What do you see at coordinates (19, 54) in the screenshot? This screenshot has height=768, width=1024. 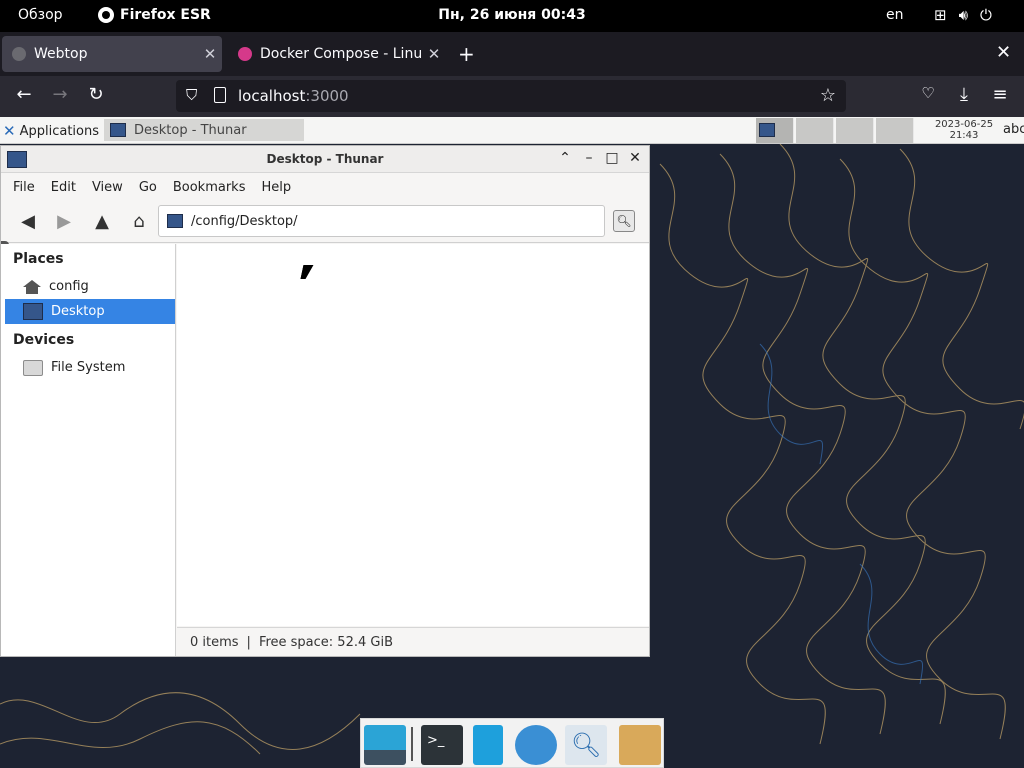 I see `webtop-favicon-icon` at bounding box center [19, 54].